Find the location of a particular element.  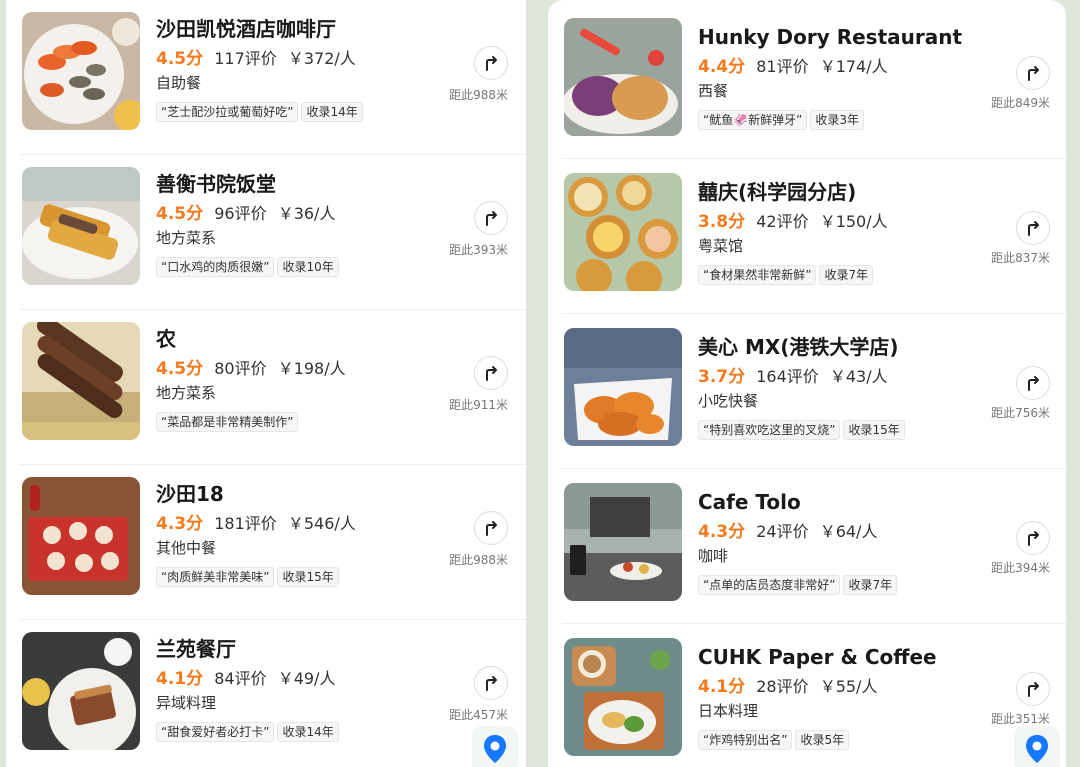

restaurant-name: 美心 MX(港铁大学店) is located at coordinates (837, 347).